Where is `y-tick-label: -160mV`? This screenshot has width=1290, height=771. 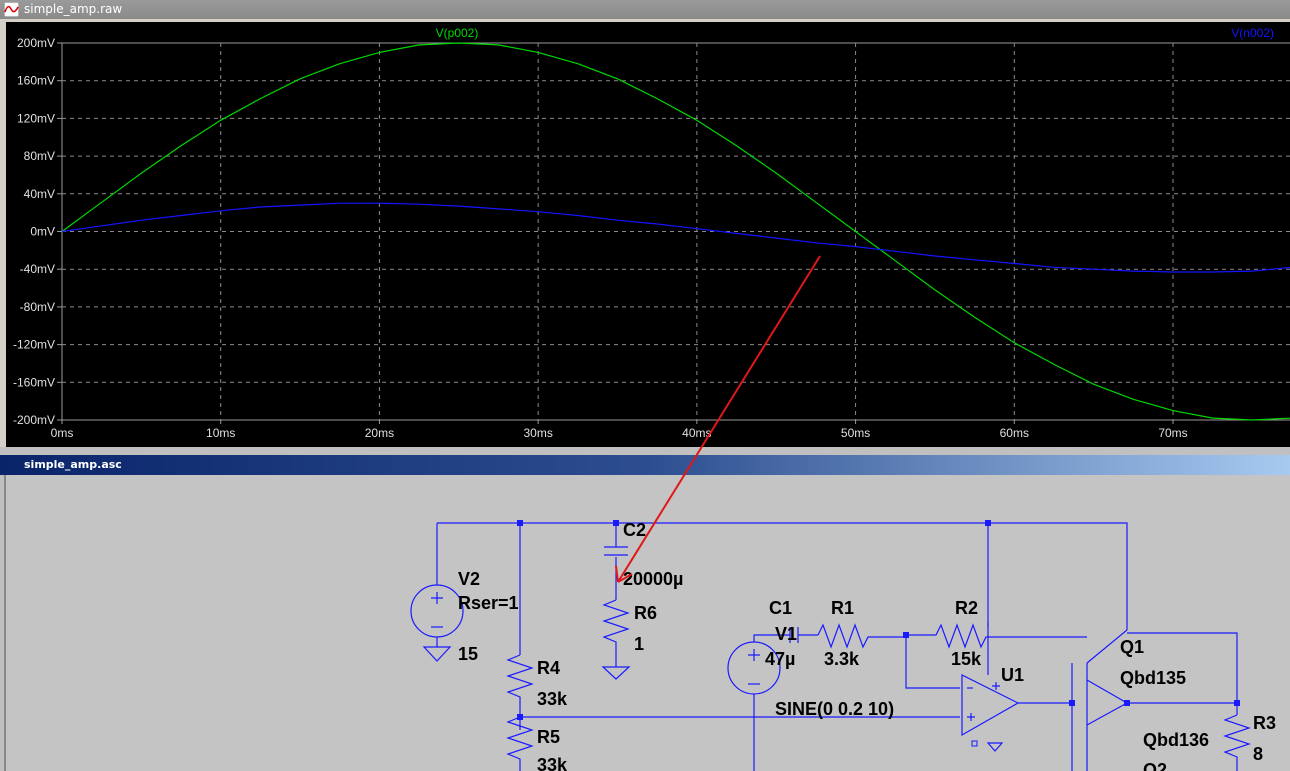
y-tick-label: -160mV is located at coordinates (34, 382).